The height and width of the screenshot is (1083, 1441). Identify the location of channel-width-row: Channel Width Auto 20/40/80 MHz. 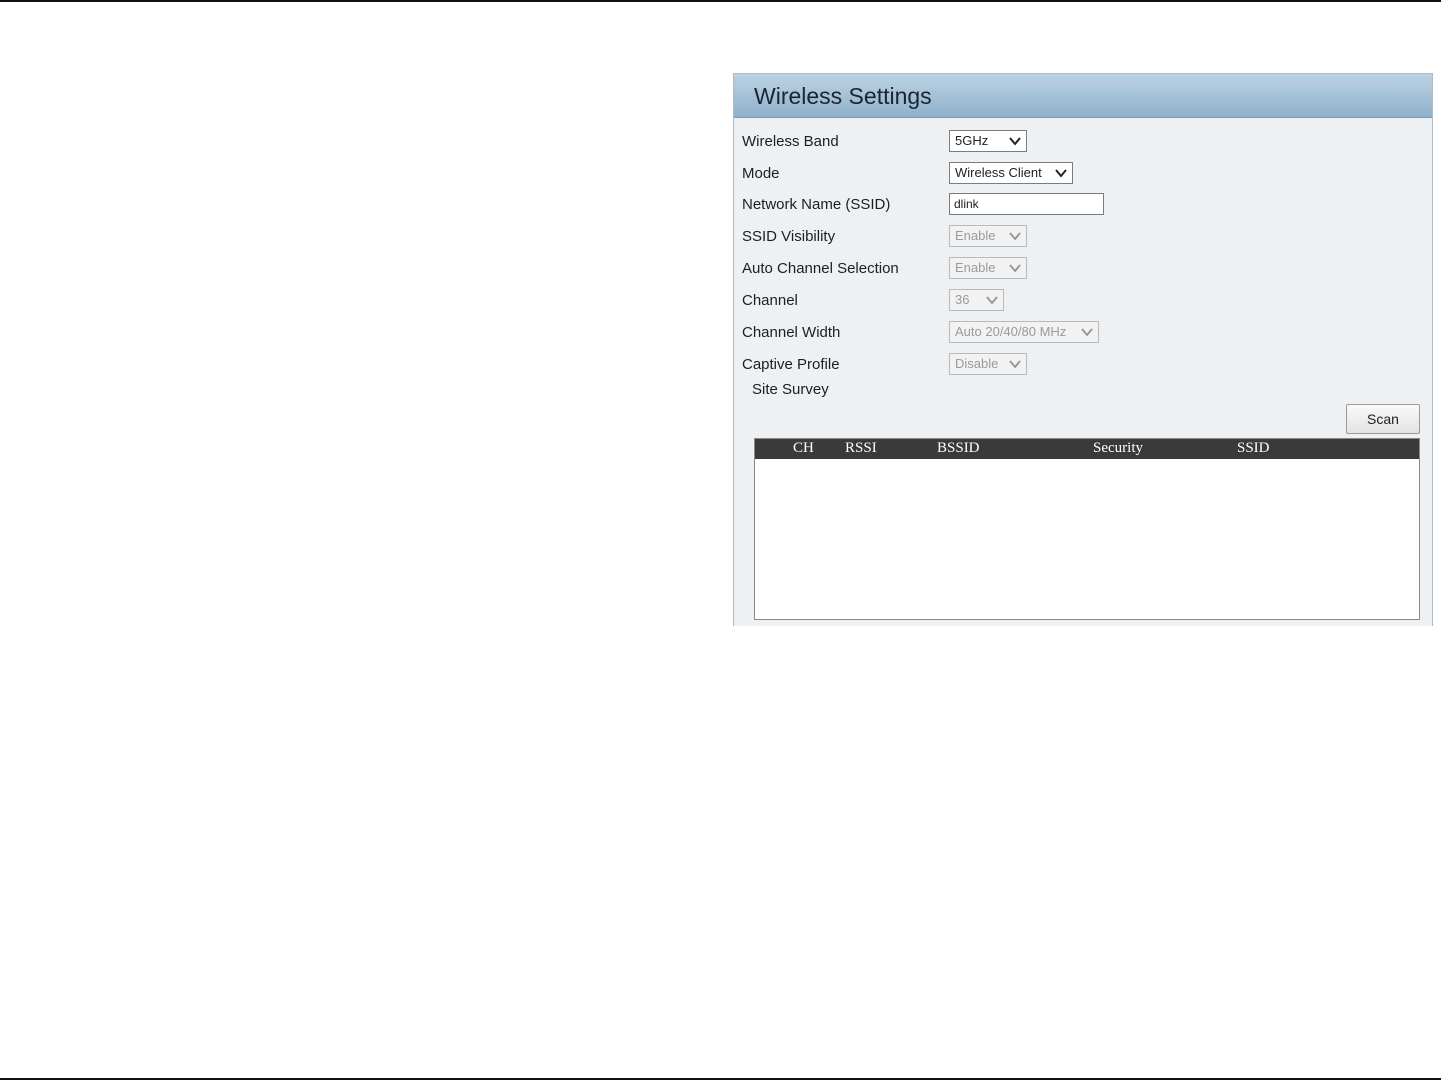
(1082, 334).